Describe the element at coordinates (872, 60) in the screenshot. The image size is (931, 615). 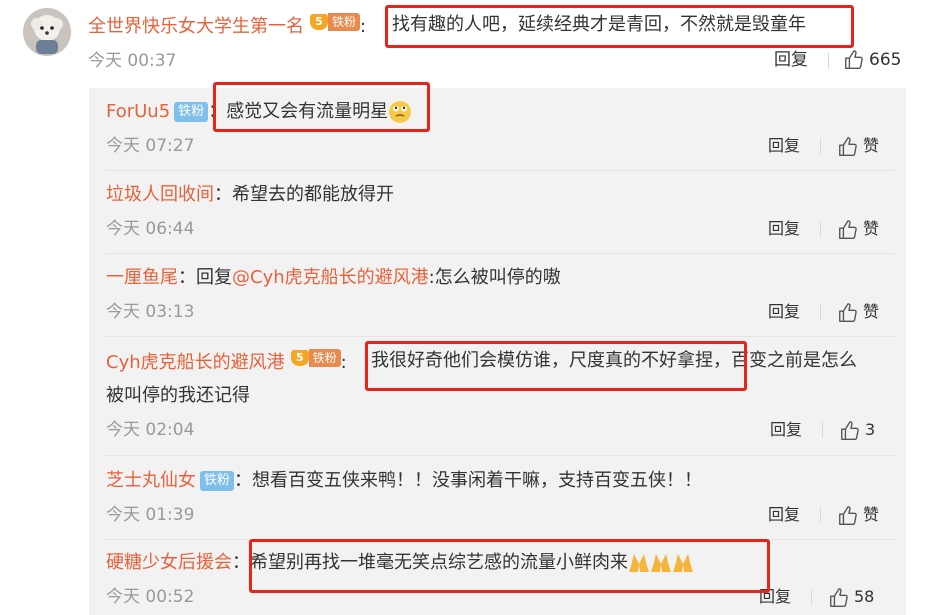
I see `like-button: 665` at that location.